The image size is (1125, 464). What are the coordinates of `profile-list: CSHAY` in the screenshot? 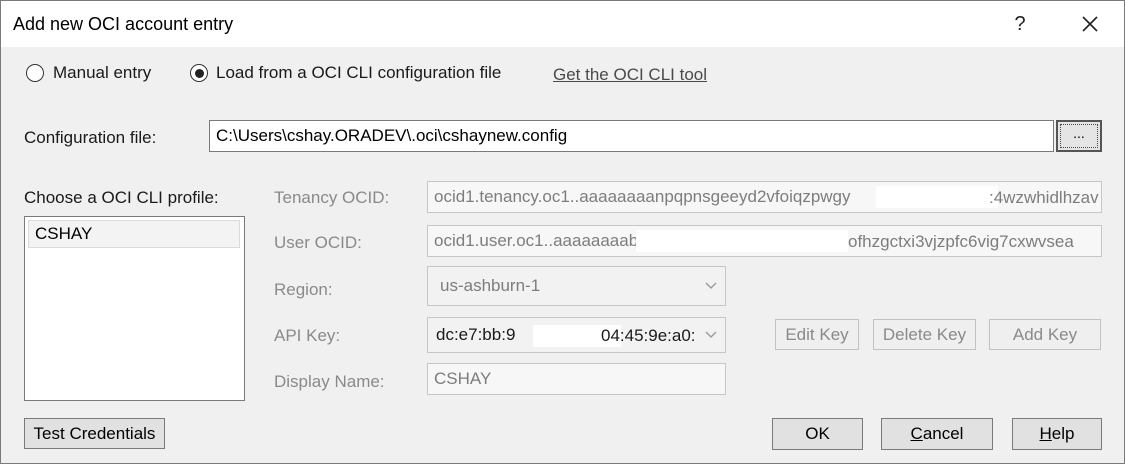 It's located at (134, 308).